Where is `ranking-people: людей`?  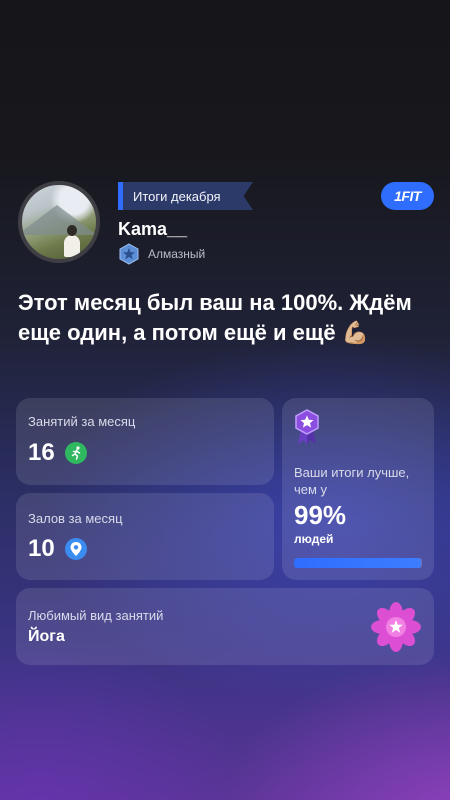
ranking-people: людей is located at coordinates (314, 539).